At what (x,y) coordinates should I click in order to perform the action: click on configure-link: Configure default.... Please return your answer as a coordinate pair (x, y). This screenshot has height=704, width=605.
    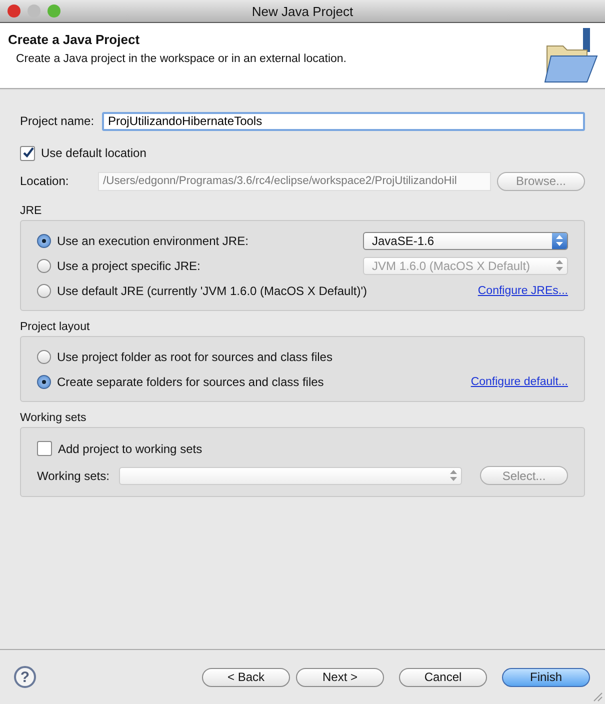
    Looking at the image, I should click on (519, 382).